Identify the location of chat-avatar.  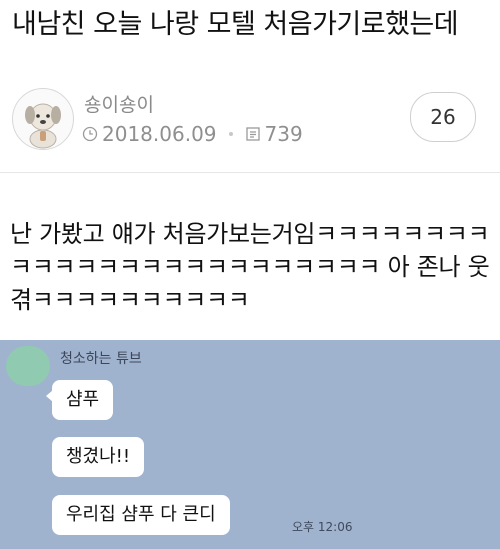
(28, 366).